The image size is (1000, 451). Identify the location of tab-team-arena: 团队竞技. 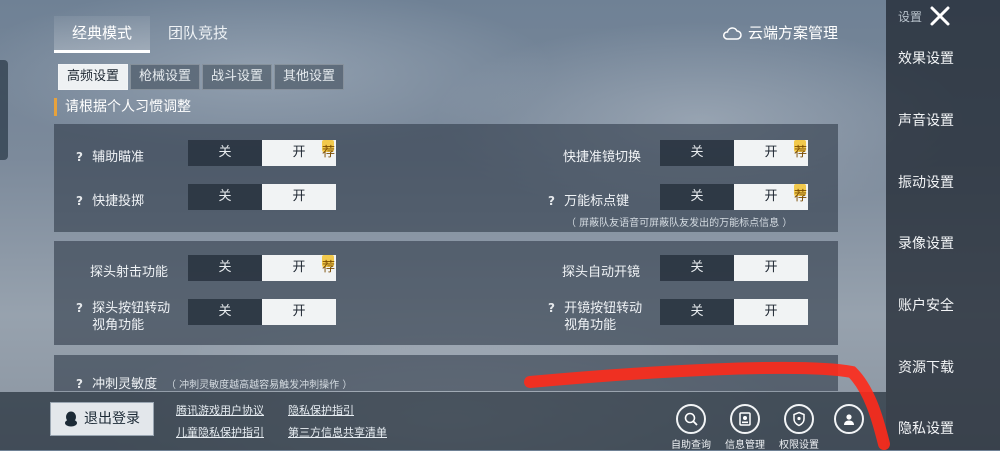
(198, 33).